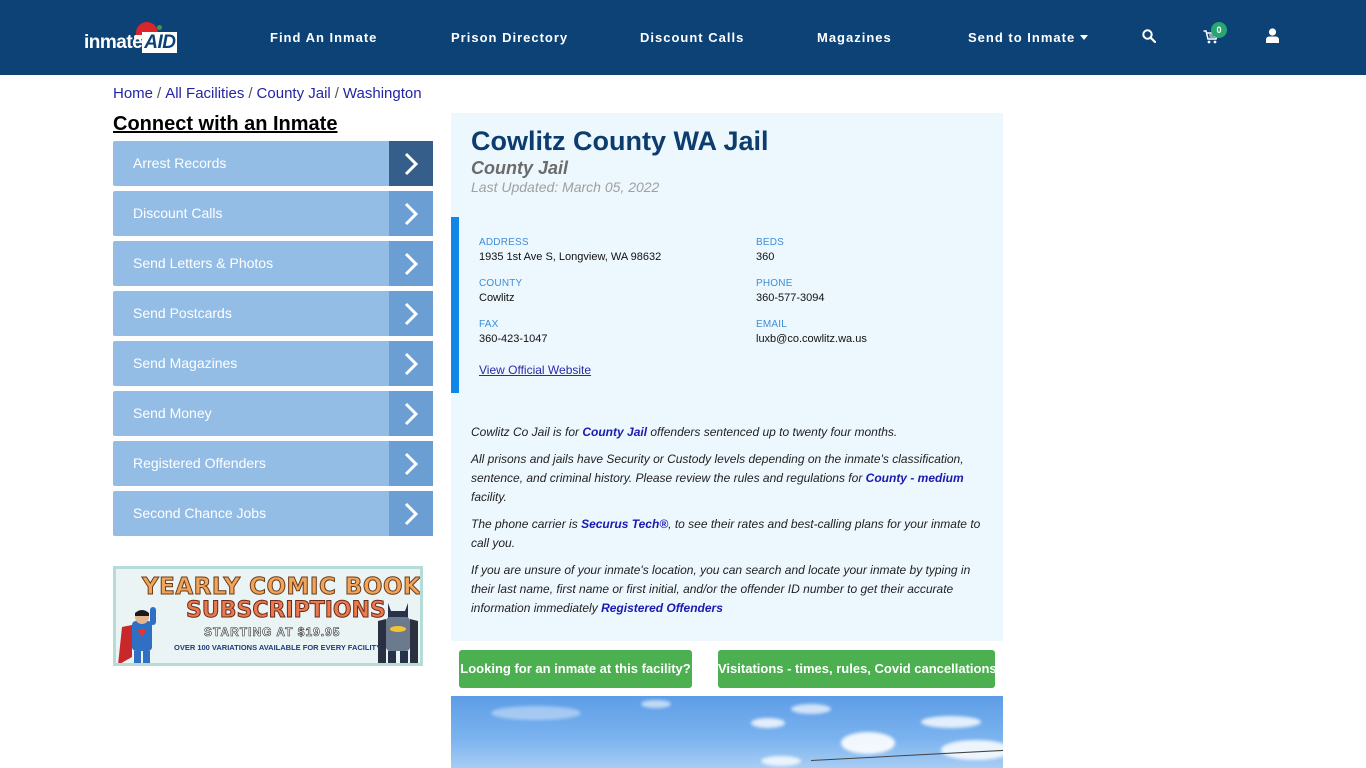 The image size is (1366, 768). I want to click on nav-find-an-inmate: Find An Inmate, so click(323, 37).